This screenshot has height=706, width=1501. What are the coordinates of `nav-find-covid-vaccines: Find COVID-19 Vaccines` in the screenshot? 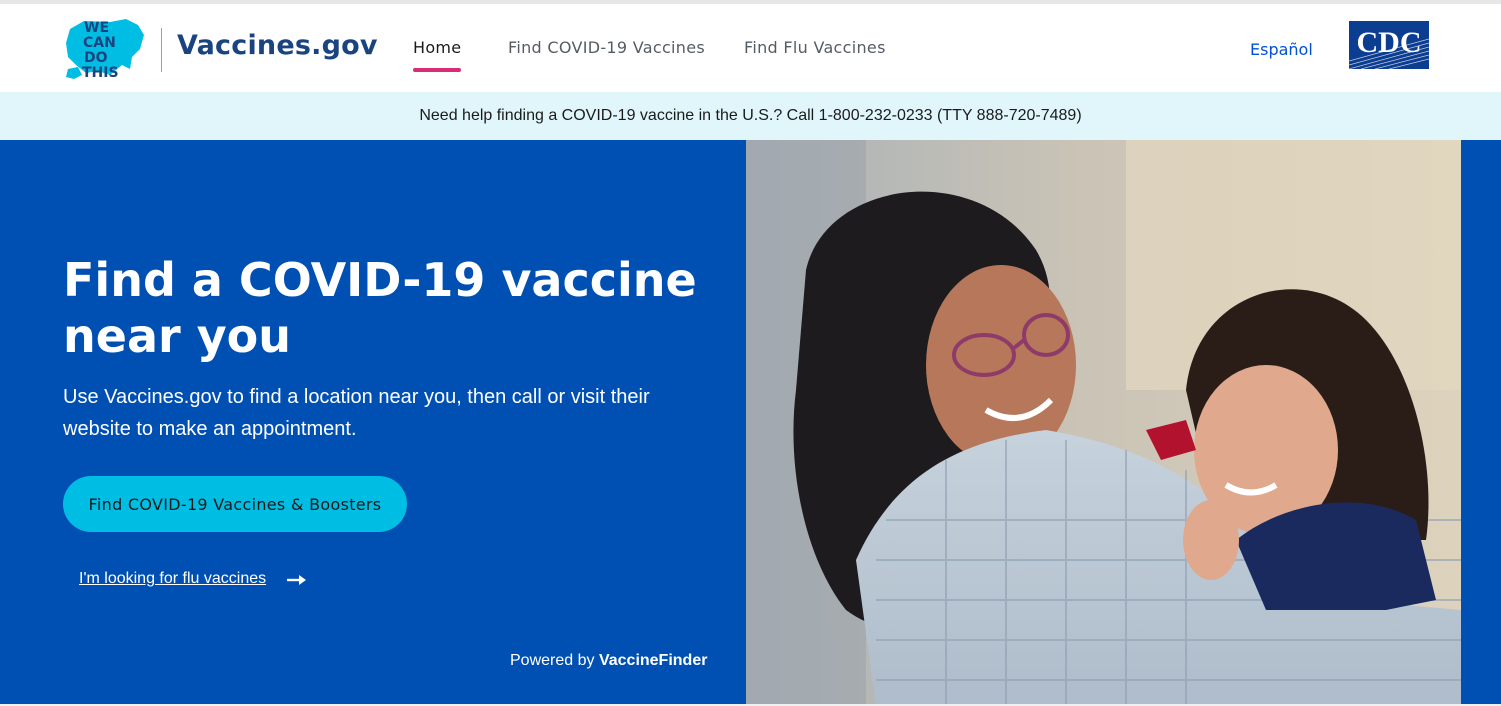 It's located at (606, 47).